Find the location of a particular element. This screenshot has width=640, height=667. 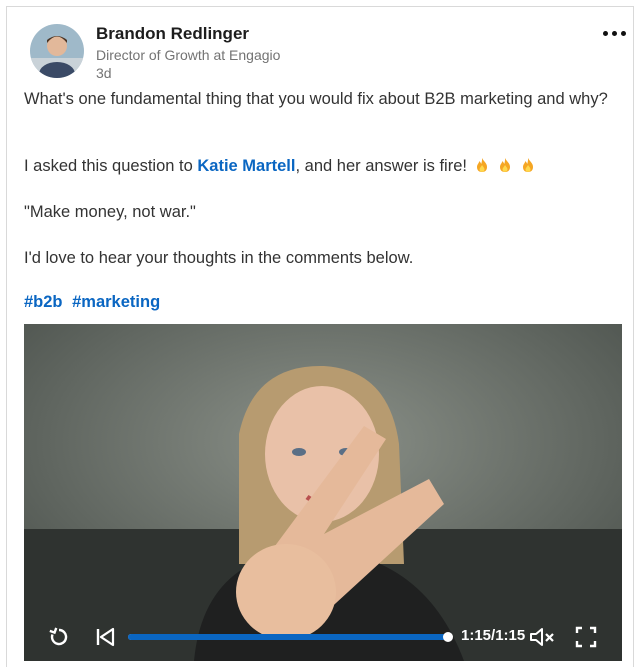

previous-icon is located at coordinates (105, 637).